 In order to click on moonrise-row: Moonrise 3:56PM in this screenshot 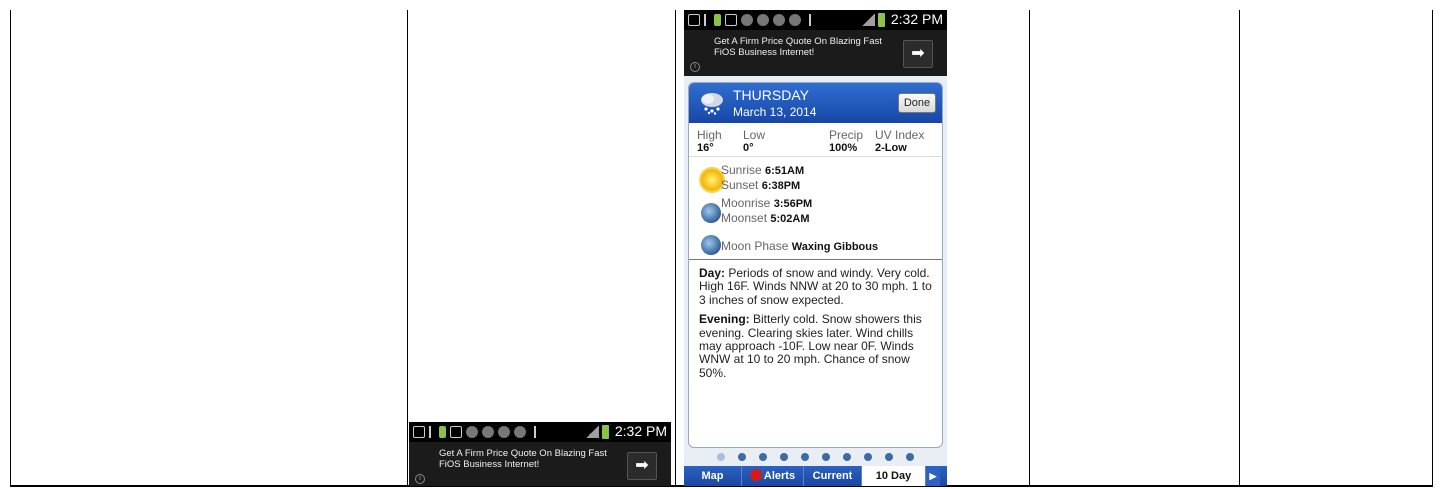, I will do `click(766, 203)`.